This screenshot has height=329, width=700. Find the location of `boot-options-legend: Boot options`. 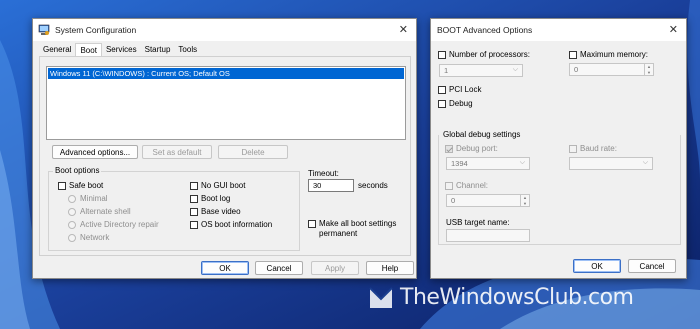

boot-options-legend: Boot options is located at coordinates (77, 170).